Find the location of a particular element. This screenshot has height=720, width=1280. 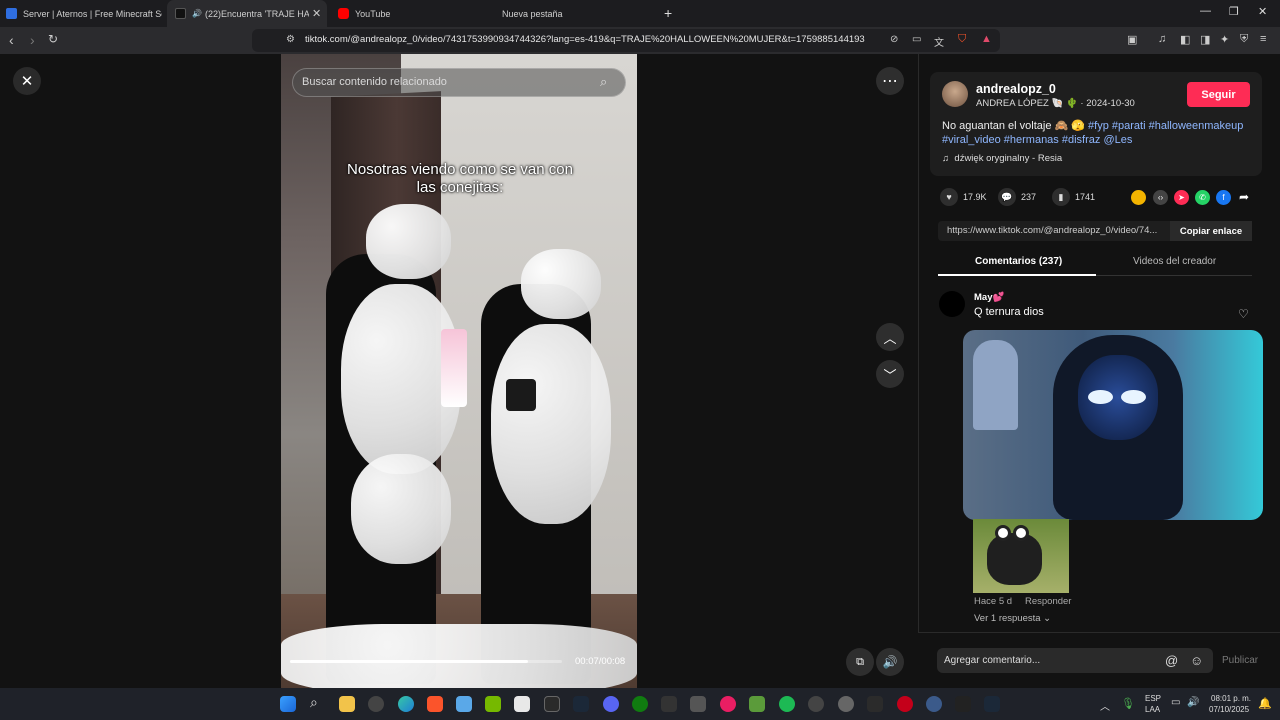

volume-icon: 🔊 is located at coordinates (890, 662).